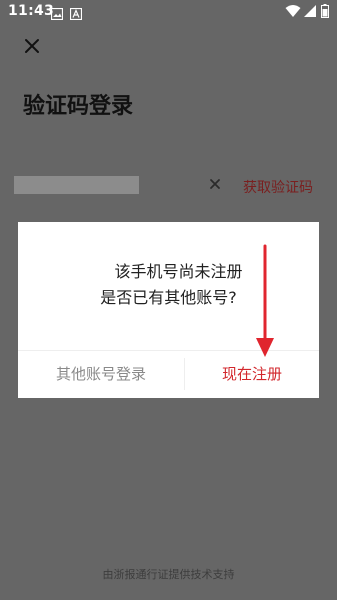  Describe the element at coordinates (325, 12) in the screenshot. I see `battery-icon` at that location.